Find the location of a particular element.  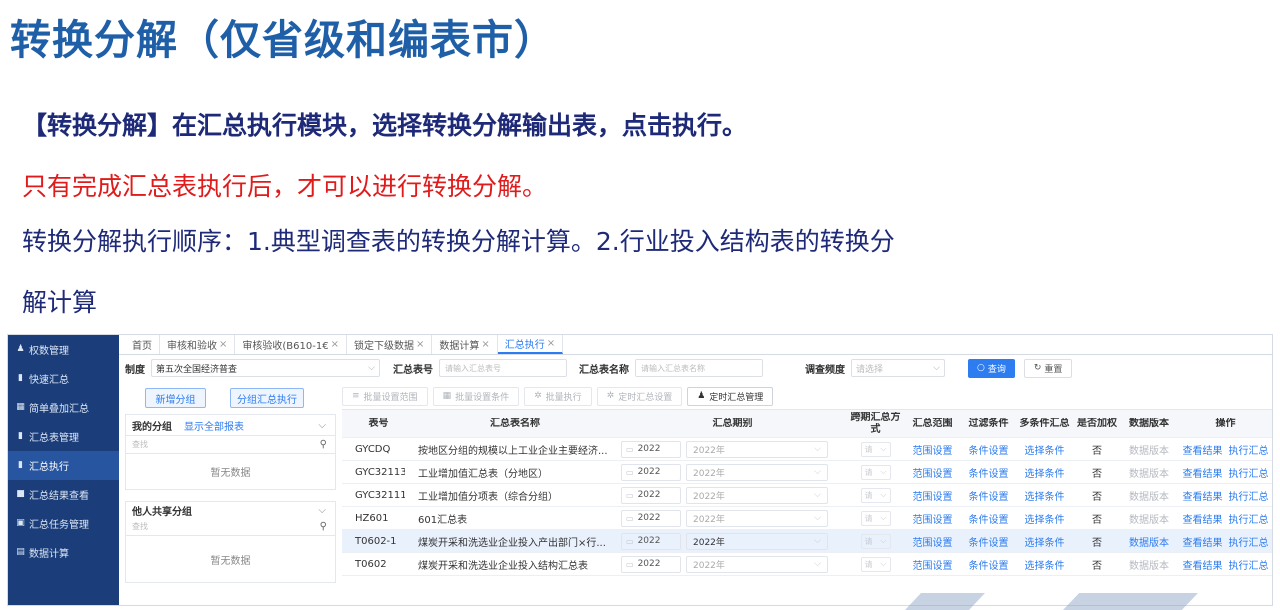

batch-exec-button: ✲ 批量执行 is located at coordinates (558, 396).